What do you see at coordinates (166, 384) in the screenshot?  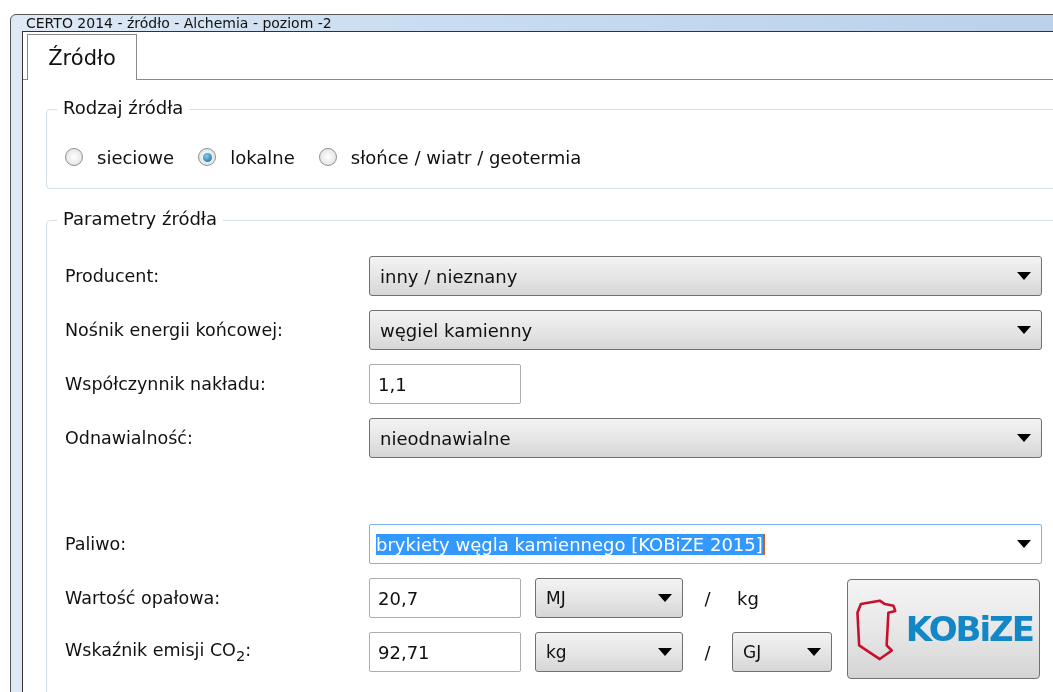 I see `field-label: Współczynnik nakładu:` at bounding box center [166, 384].